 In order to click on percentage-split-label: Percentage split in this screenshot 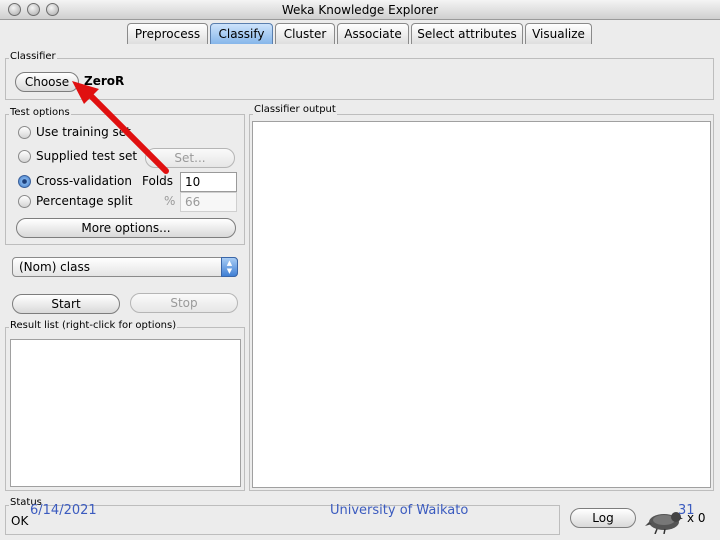, I will do `click(84, 201)`.